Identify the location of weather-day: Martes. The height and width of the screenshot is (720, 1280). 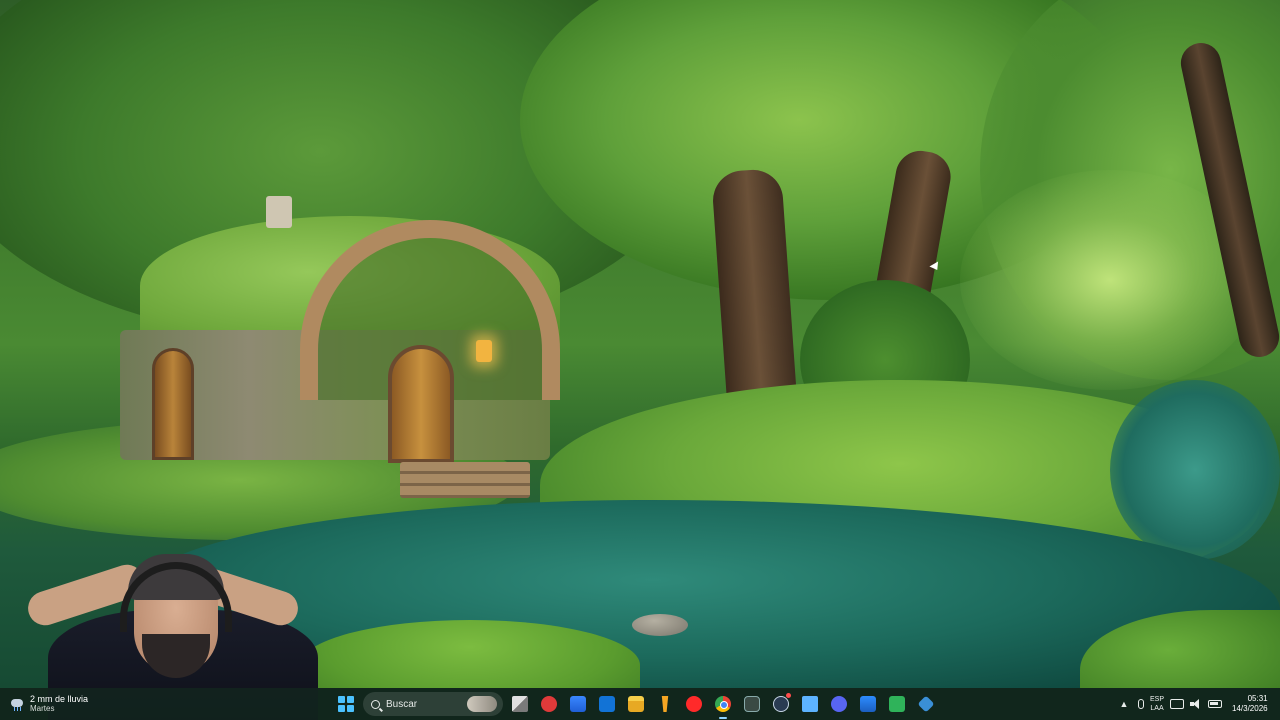
(42, 708).